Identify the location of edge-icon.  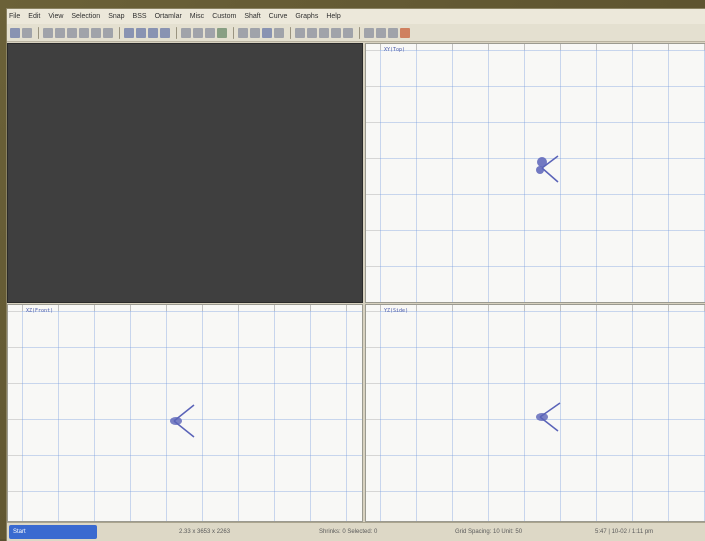
(141, 32).